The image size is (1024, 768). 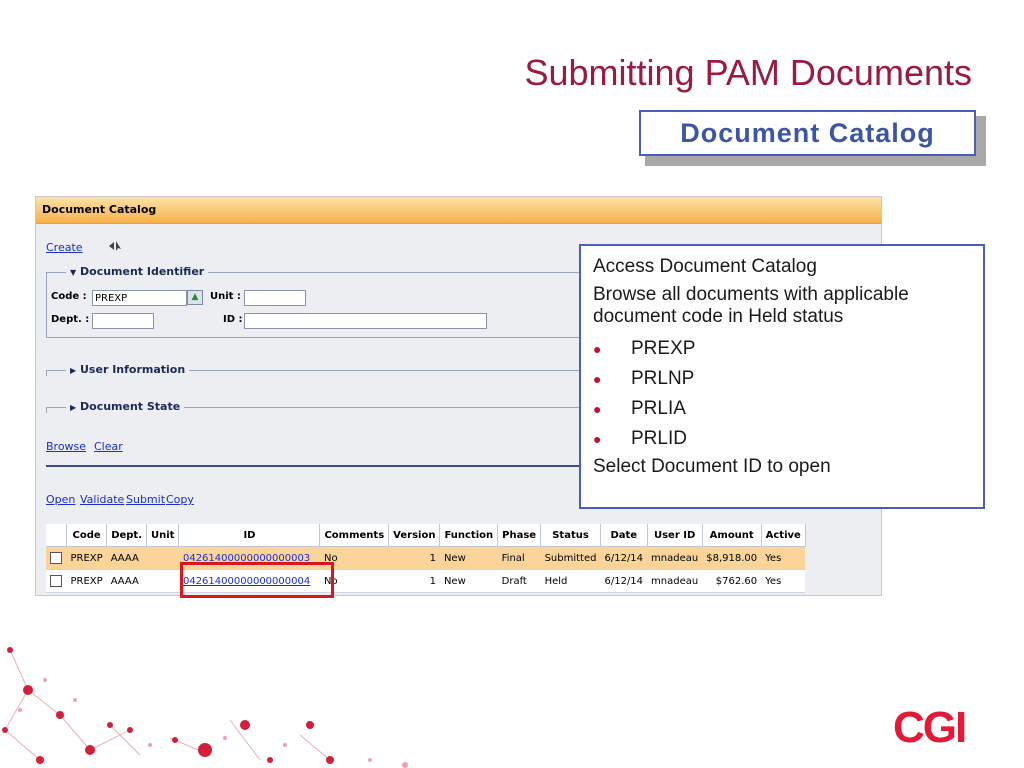 I want to click on document-code-list: ● PREXP ● PRLNP ● PRLIA ● PRLID, so click(x=782, y=394).